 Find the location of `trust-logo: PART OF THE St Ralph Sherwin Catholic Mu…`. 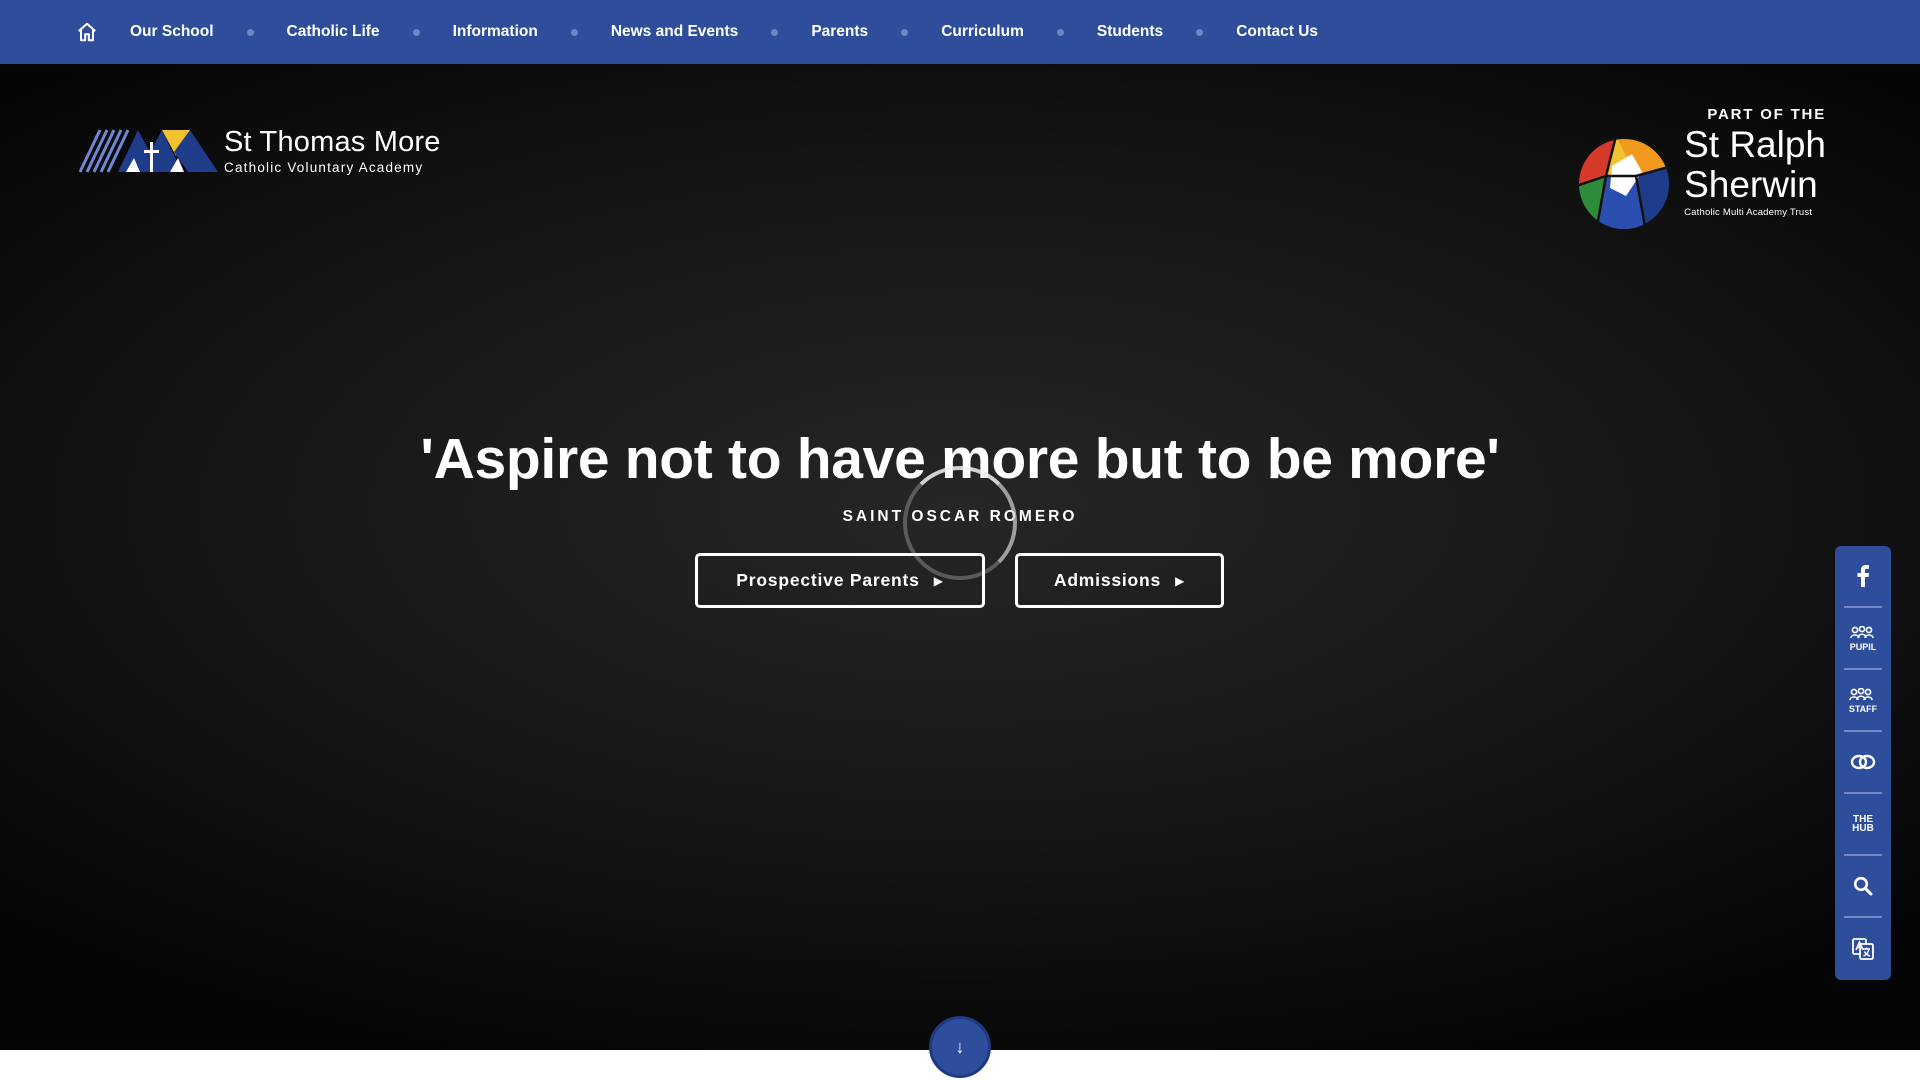

trust-logo: PART OF THE St Ralph Sherwin Catholic Mu… is located at coordinates (1701, 162).